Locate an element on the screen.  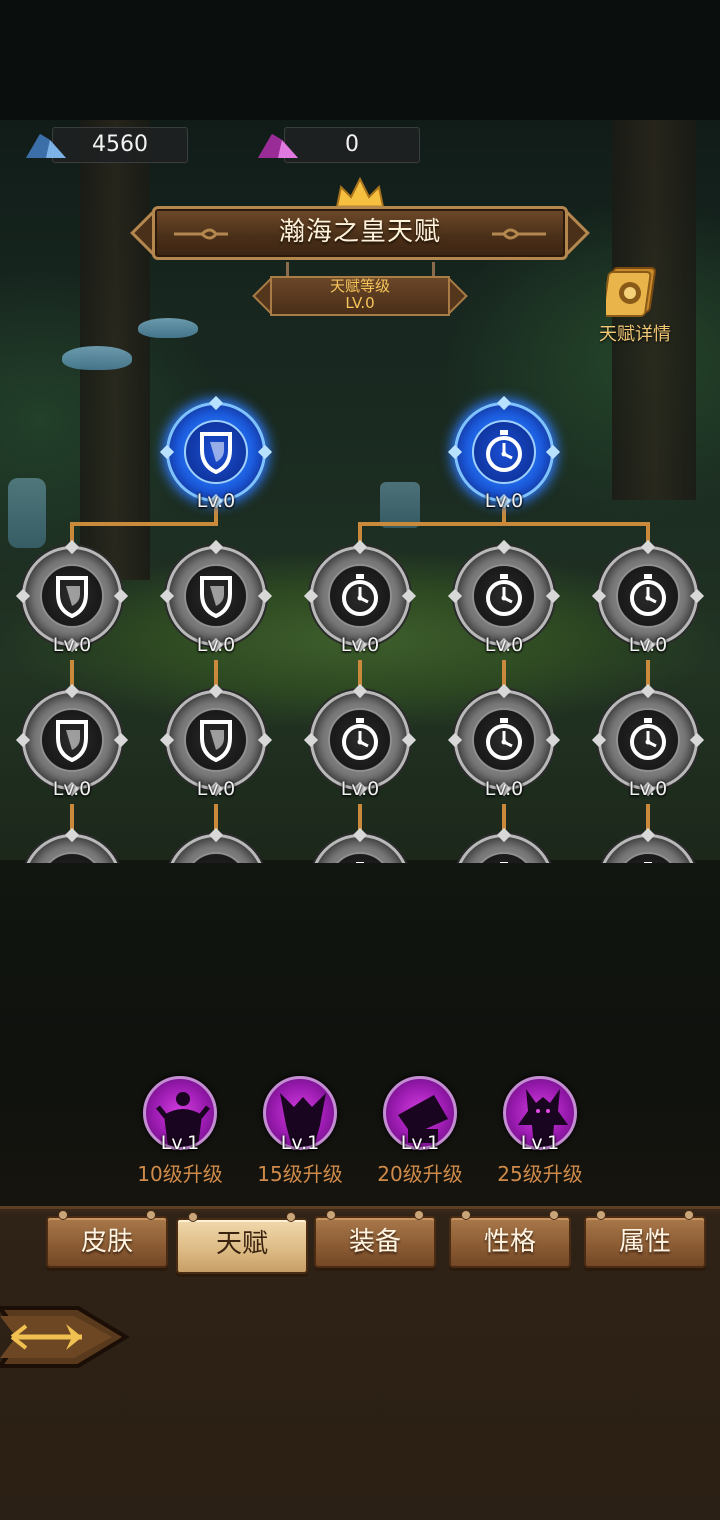
tab-equipment: 装备 is located at coordinates (375, 1239).